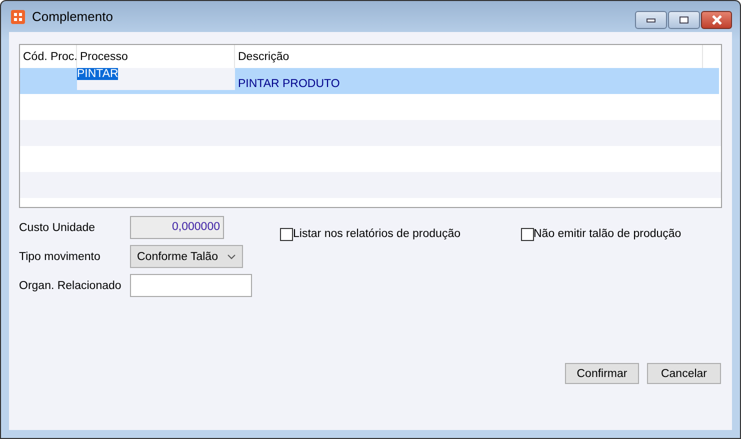  What do you see at coordinates (70, 286) in the screenshot?
I see `field-label: Organ. Relacionado` at bounding box center [70, 286].